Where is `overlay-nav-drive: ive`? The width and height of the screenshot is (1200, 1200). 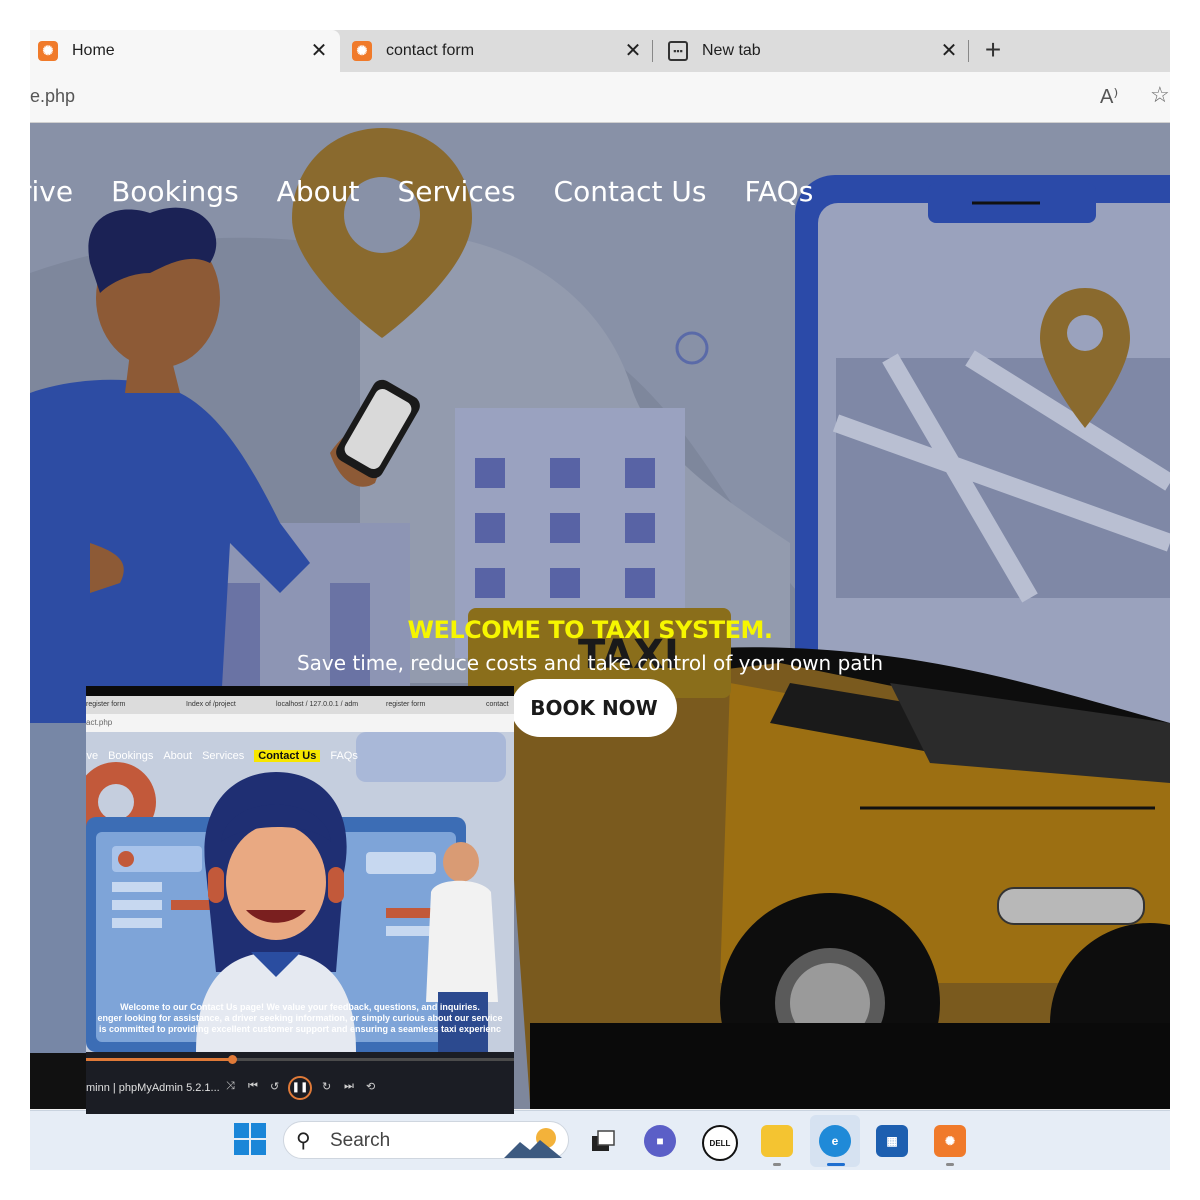
overlay-nav-drive: ive is located at coordinates (92, 756).